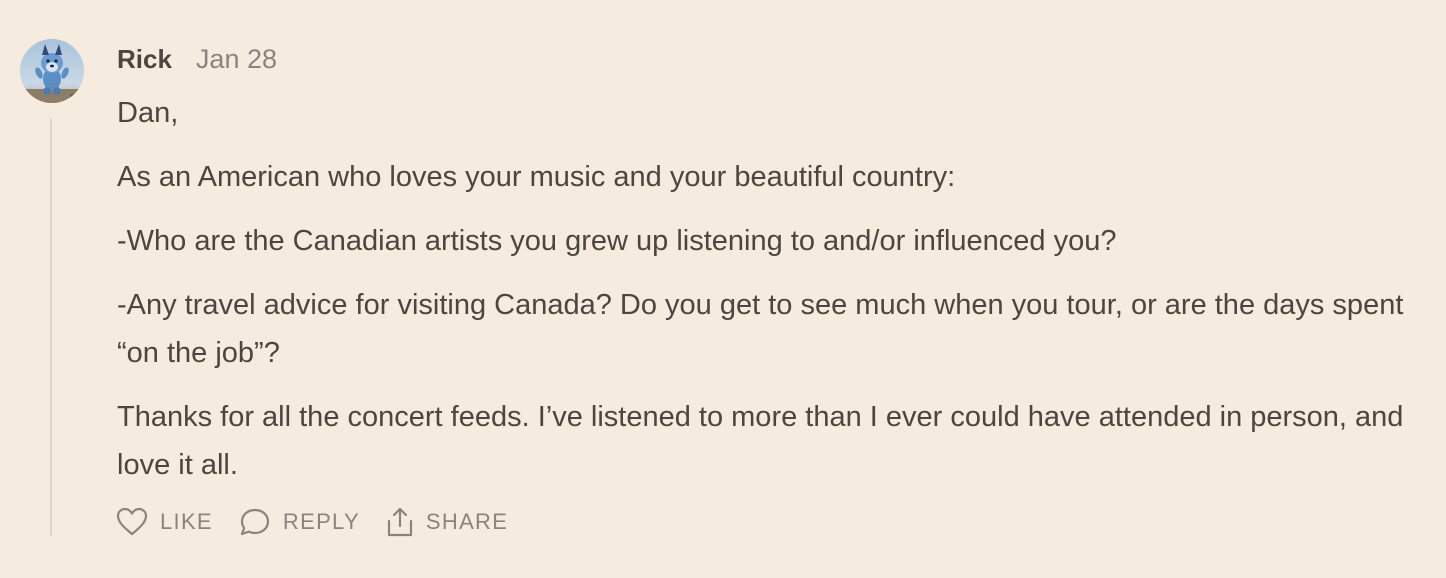 The image size is (1446, 578). I want to click on comment-header: Rick Jan 28, so click(197, 59).